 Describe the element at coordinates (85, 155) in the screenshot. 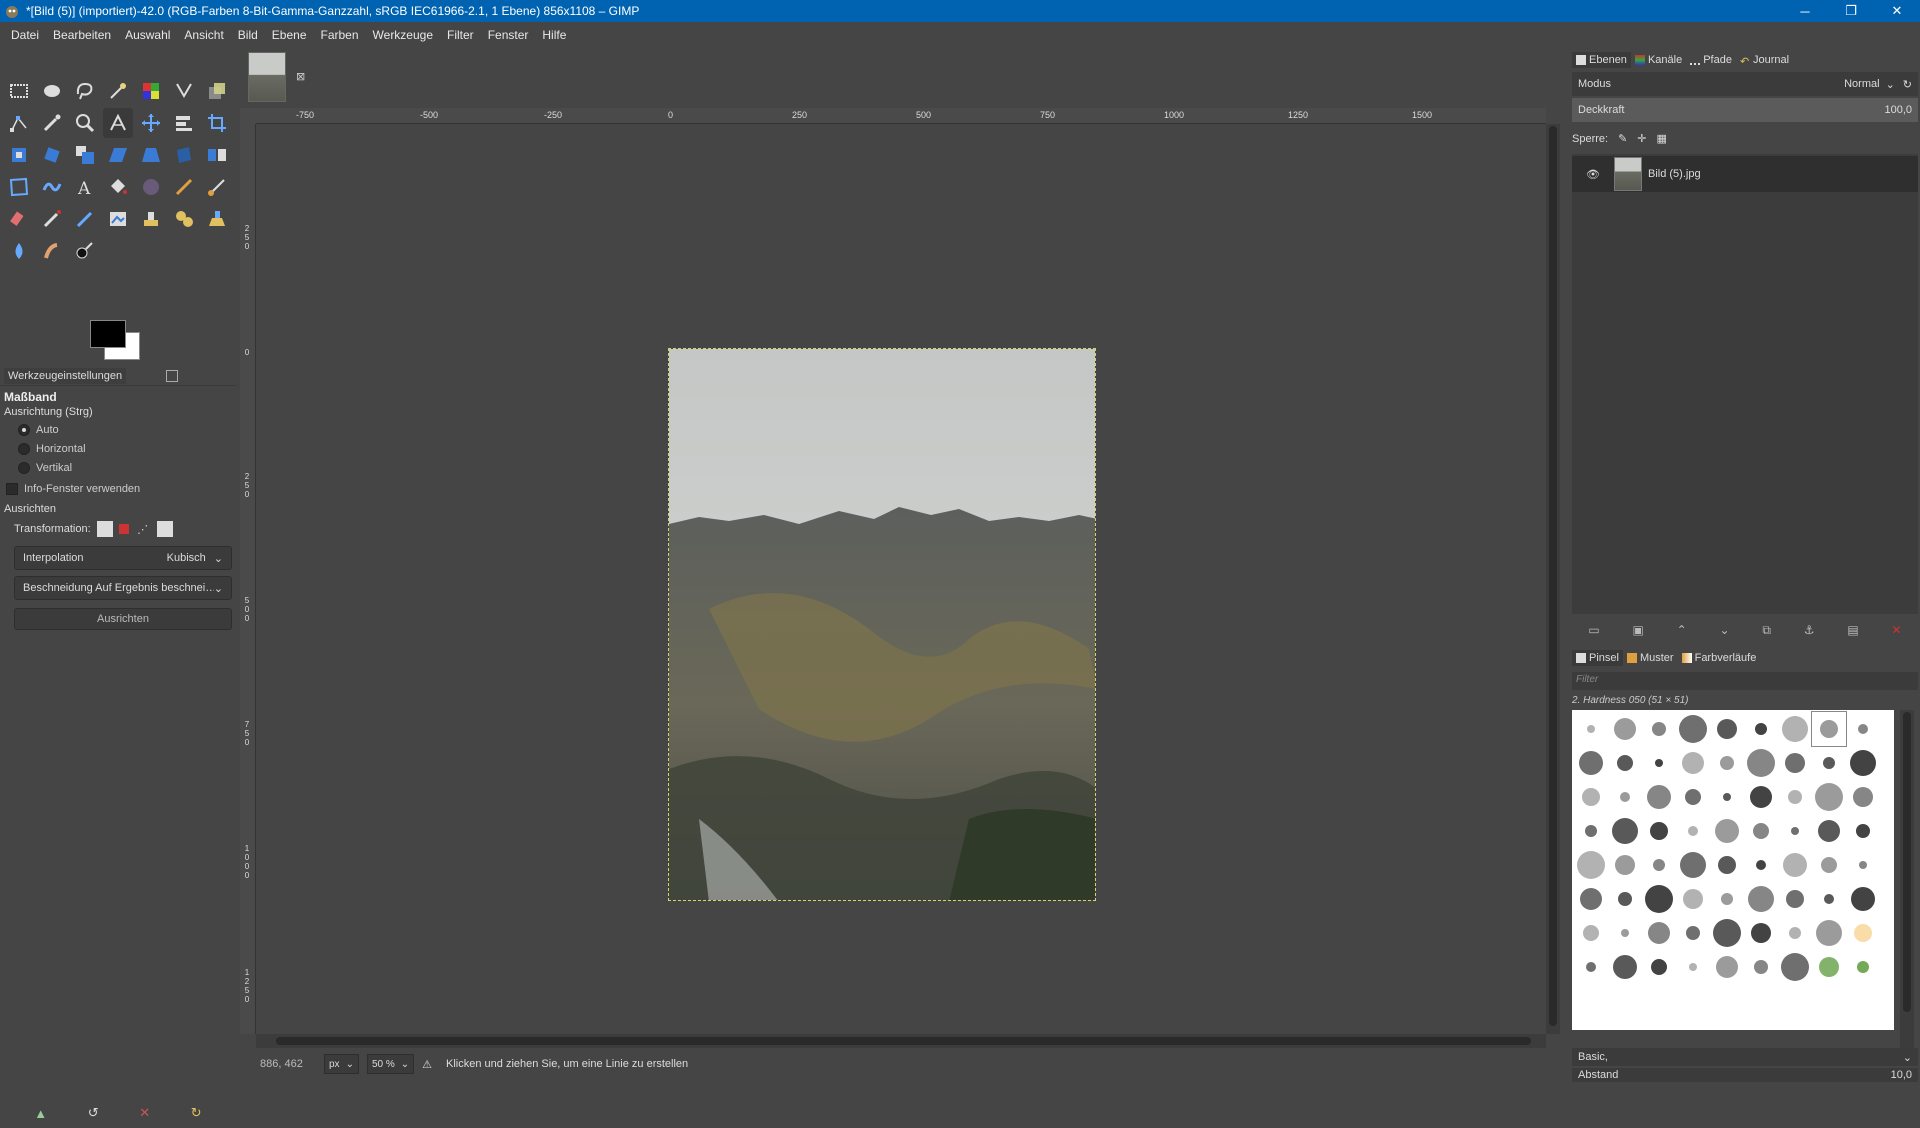

I see `scale-tool-icon` at that location.